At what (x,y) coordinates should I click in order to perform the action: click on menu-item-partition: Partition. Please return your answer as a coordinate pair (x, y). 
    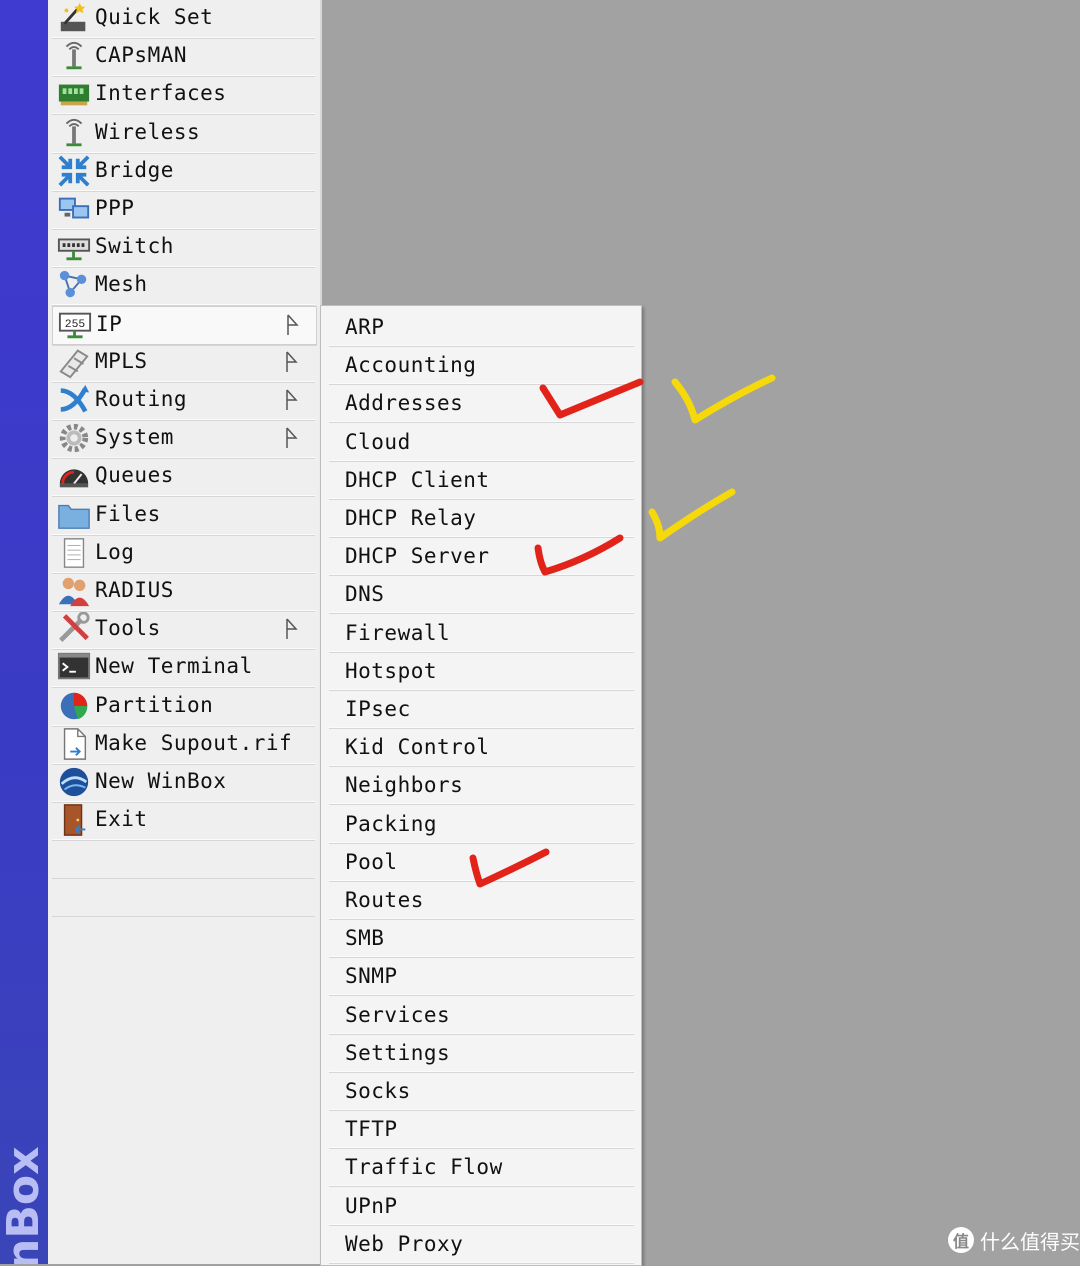
    Looking at the image, I should click on (183, 707).